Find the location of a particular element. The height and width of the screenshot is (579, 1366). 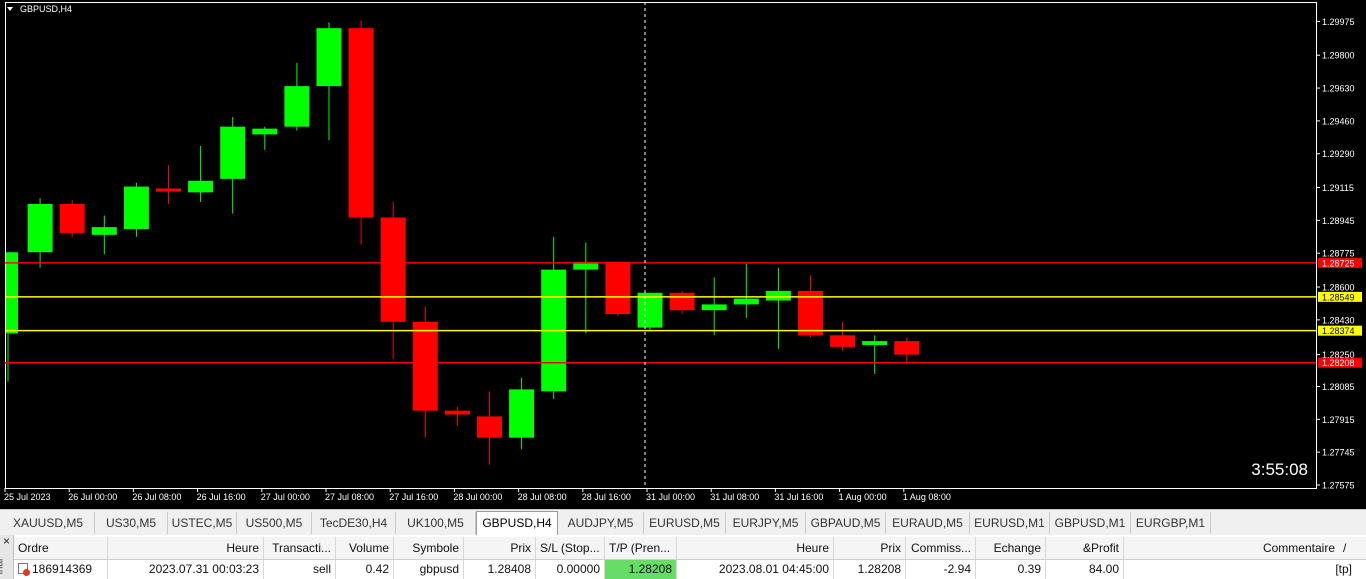

col-ordre: Ordre is located at coordinates (61, 548).